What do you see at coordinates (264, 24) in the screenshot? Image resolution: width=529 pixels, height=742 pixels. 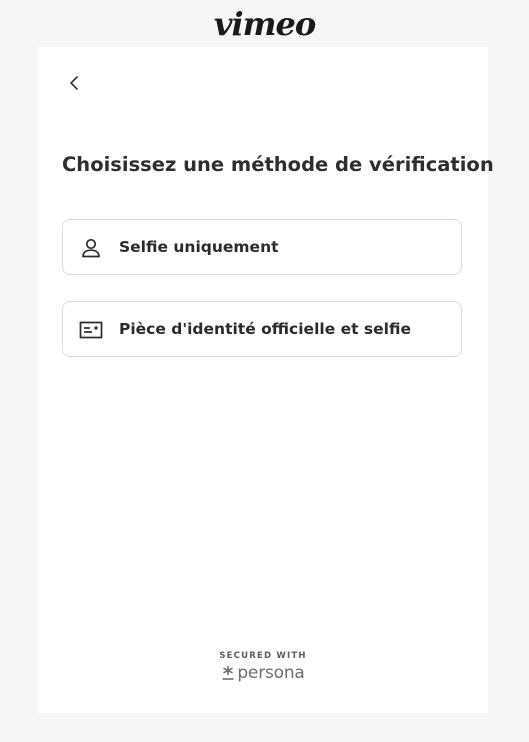 I see `vimeo-logo: vimeo` at bounding box center [264, 24].